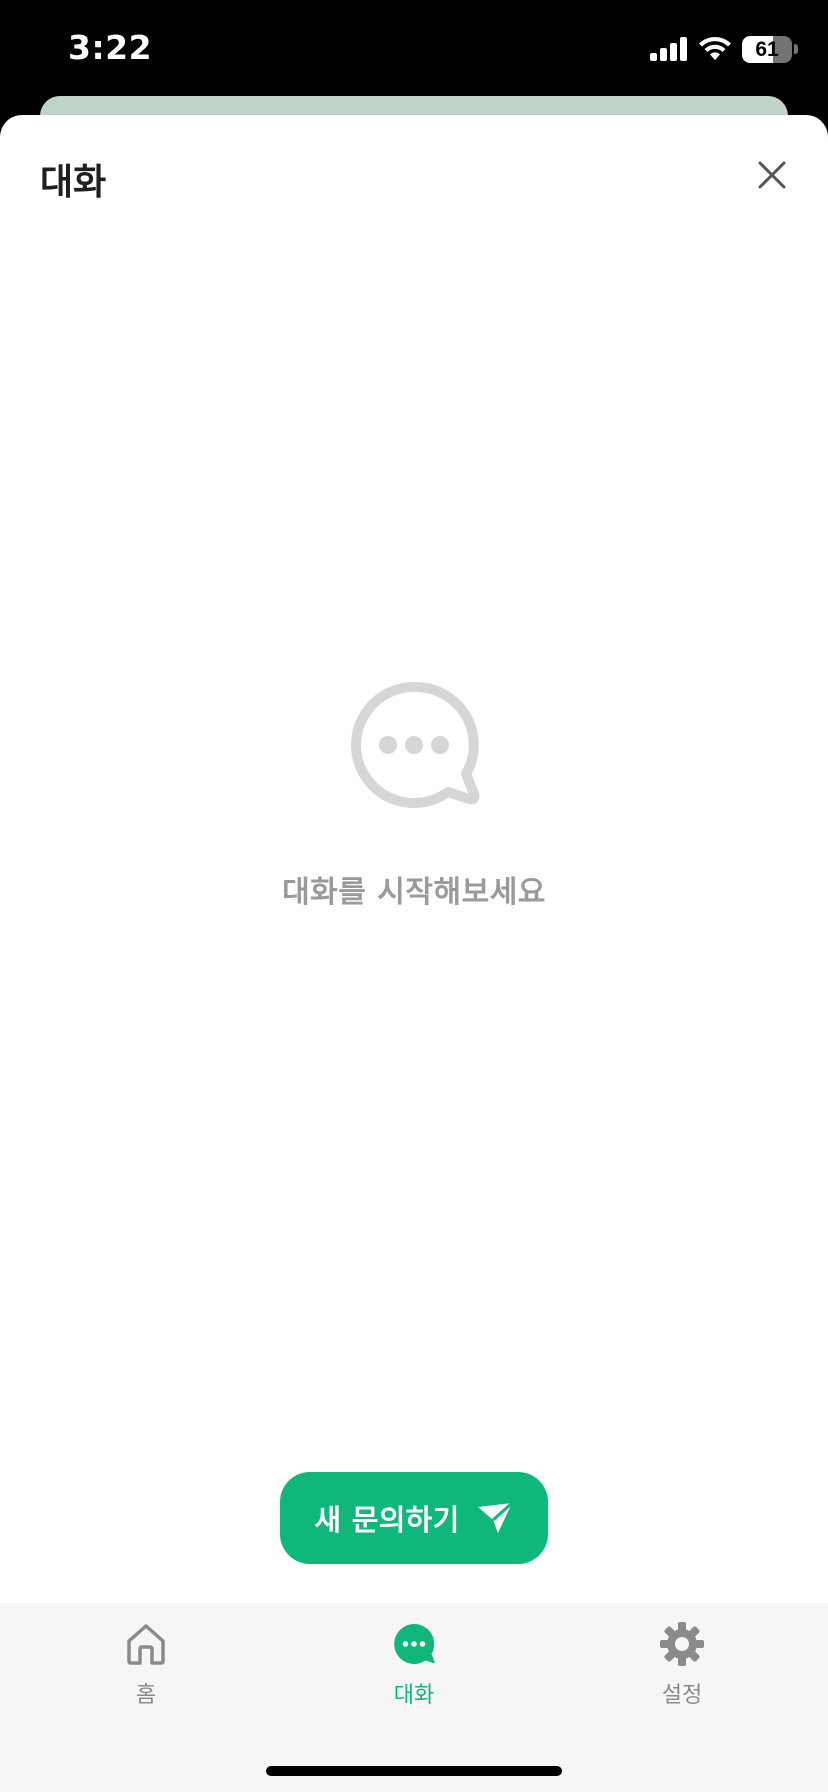 The image size is (828, 1792). Describe the element at coordinates (414, 892) in the screenshot. I see `empty-message: 대화를 시작해보세요` at that location.